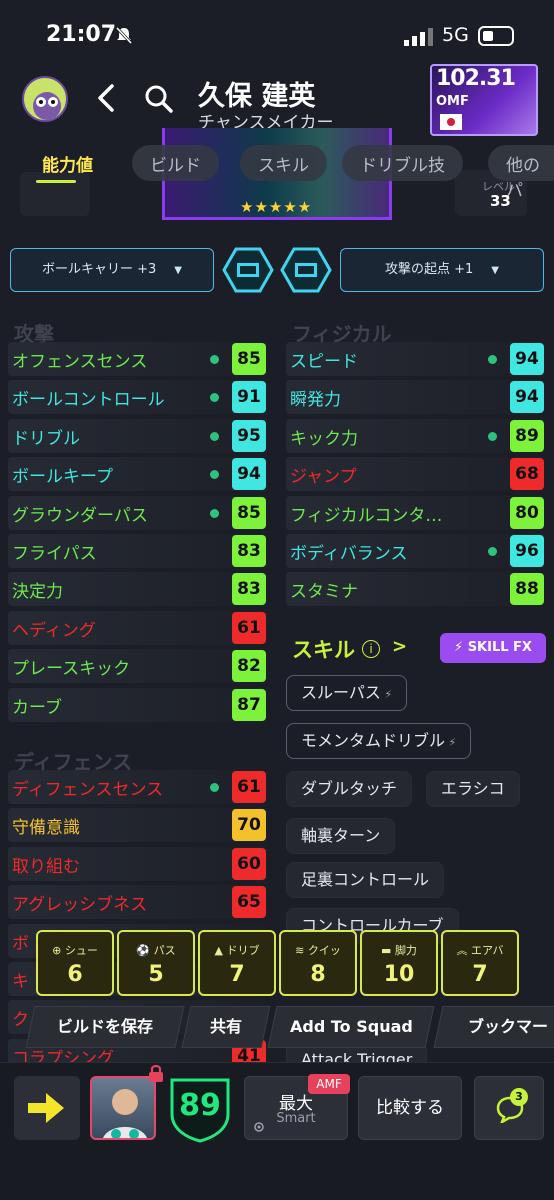 Image resolution: width=554 pixels, height=1200 pixels. Describe the element at coordinates (138, 825) in the screenshot. I see `stat-row: 守備意識 70` at that location.